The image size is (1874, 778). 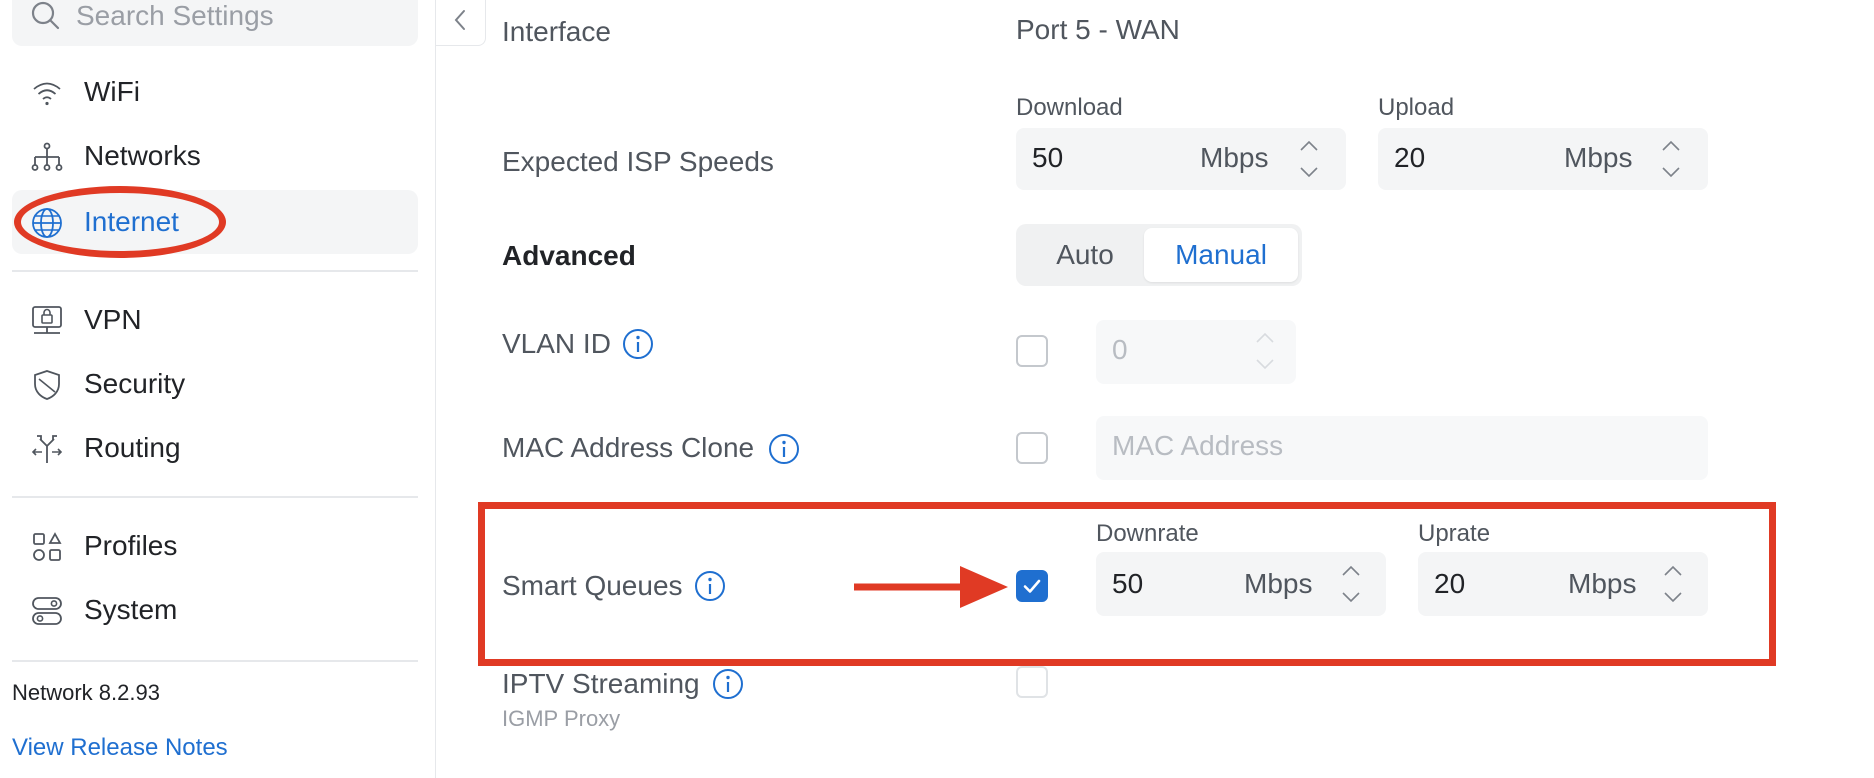 What do you see at coordinates (131, 545) in the screenshot?
I see `sidebar-item-label: Profiles` at bounding box center [131, 545].